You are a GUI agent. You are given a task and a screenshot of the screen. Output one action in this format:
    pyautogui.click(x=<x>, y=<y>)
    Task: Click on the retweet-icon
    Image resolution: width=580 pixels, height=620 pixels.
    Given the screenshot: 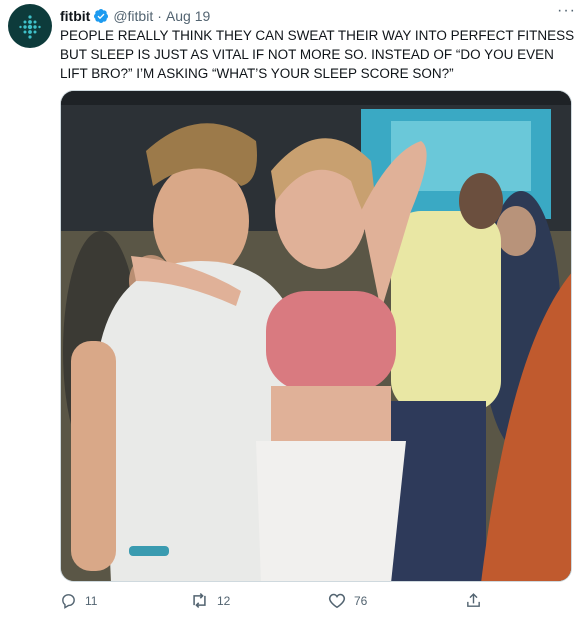 What is the action you would take?
    pyautogui.click(x=199, y=600)
    